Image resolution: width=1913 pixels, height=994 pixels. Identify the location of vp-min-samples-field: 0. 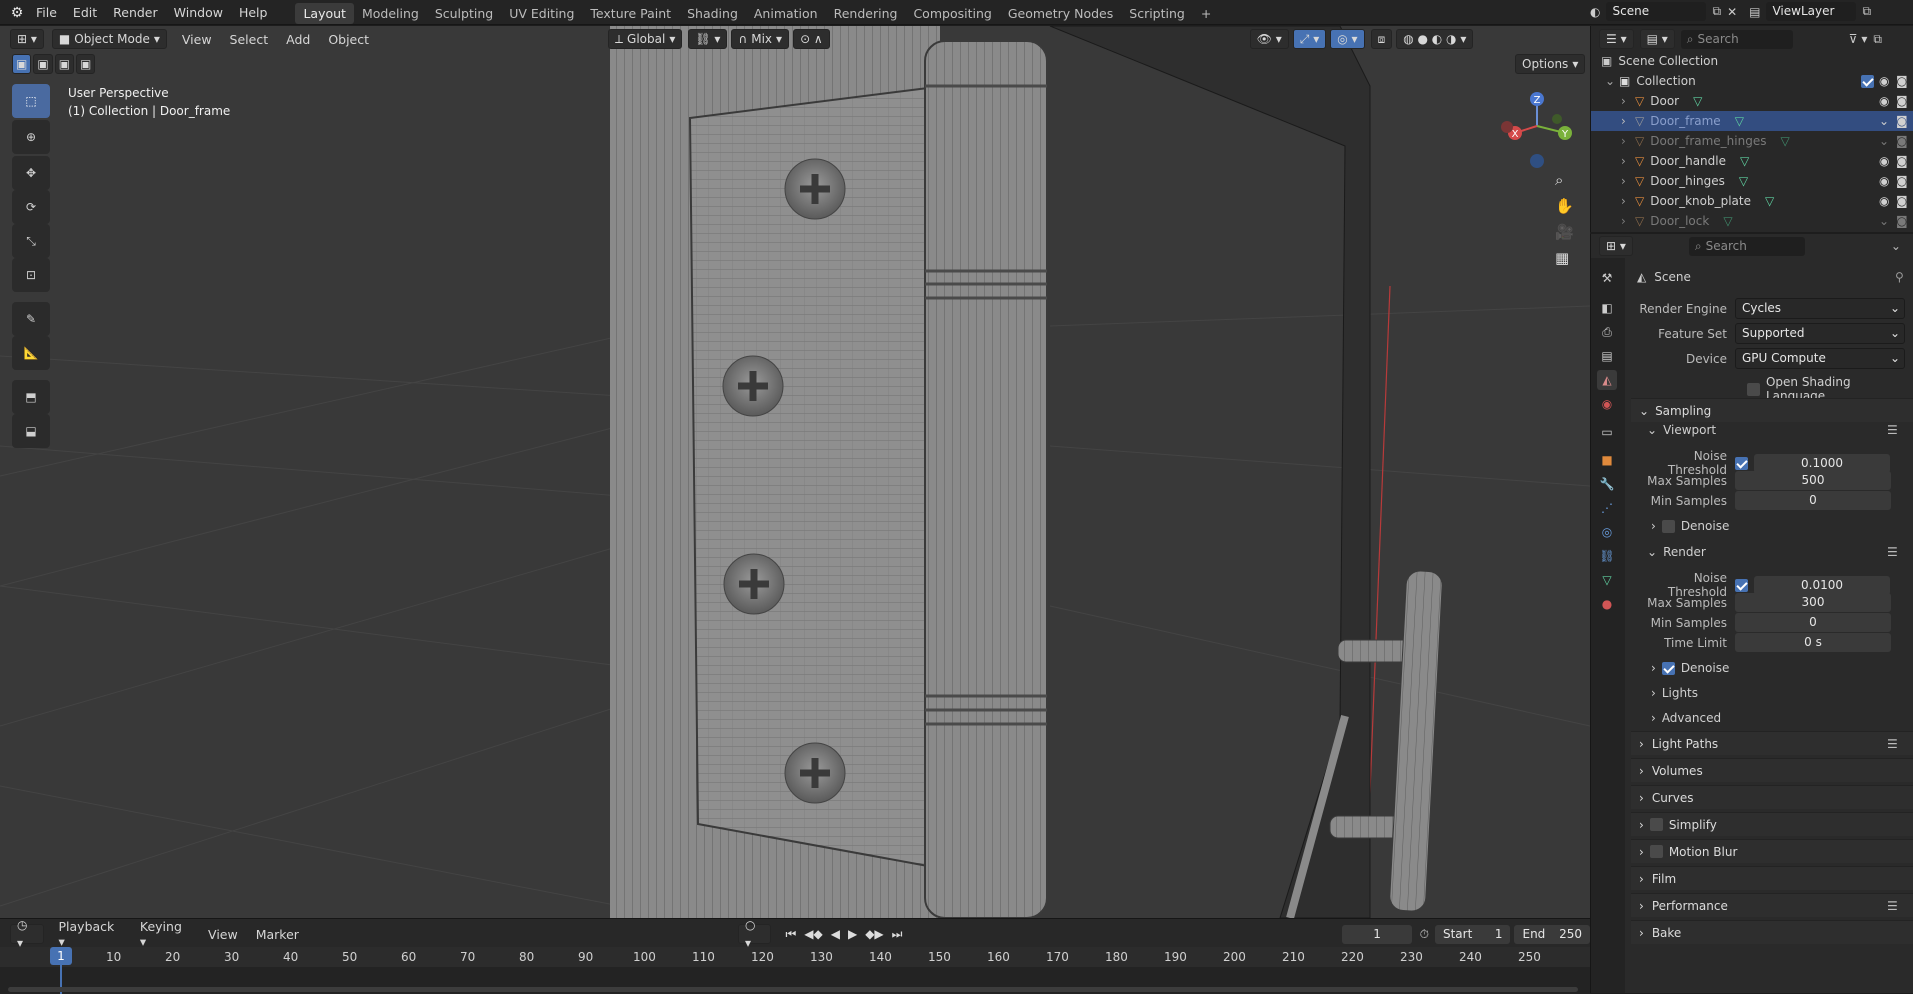
(1813, 500).